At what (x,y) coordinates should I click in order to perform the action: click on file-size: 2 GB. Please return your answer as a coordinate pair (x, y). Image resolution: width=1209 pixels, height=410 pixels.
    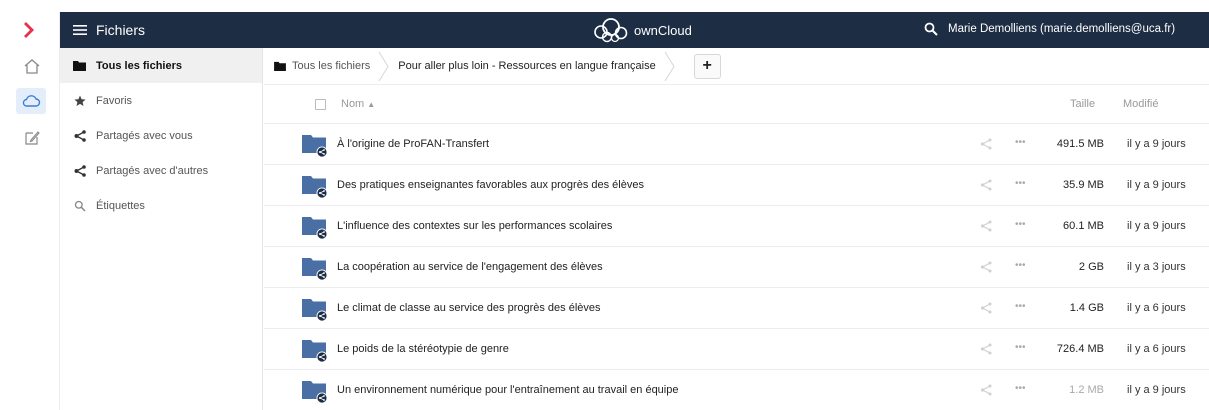
    Looking at the image, I should click on (1091, 267).